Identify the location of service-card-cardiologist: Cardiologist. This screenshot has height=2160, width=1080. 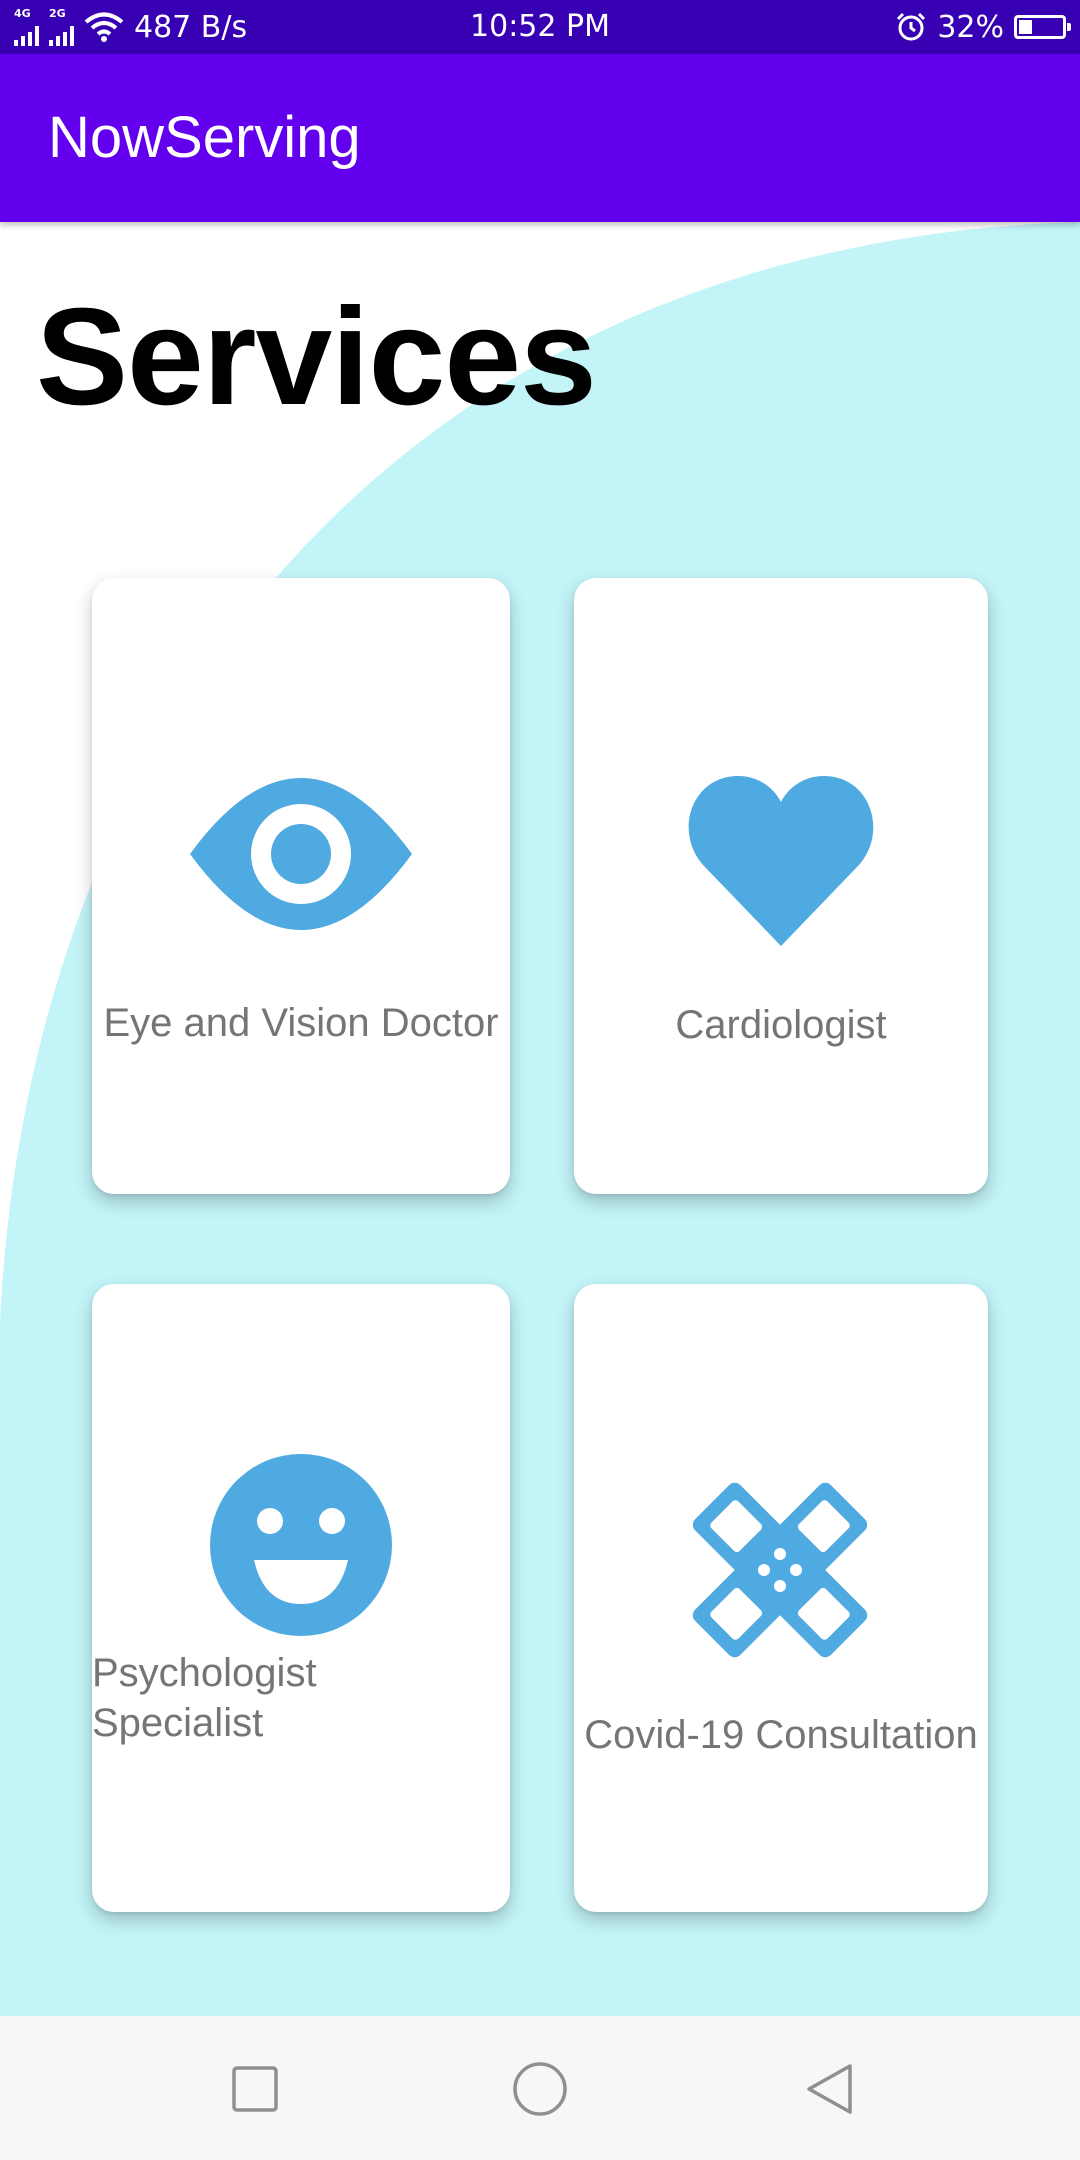
(781, 886).